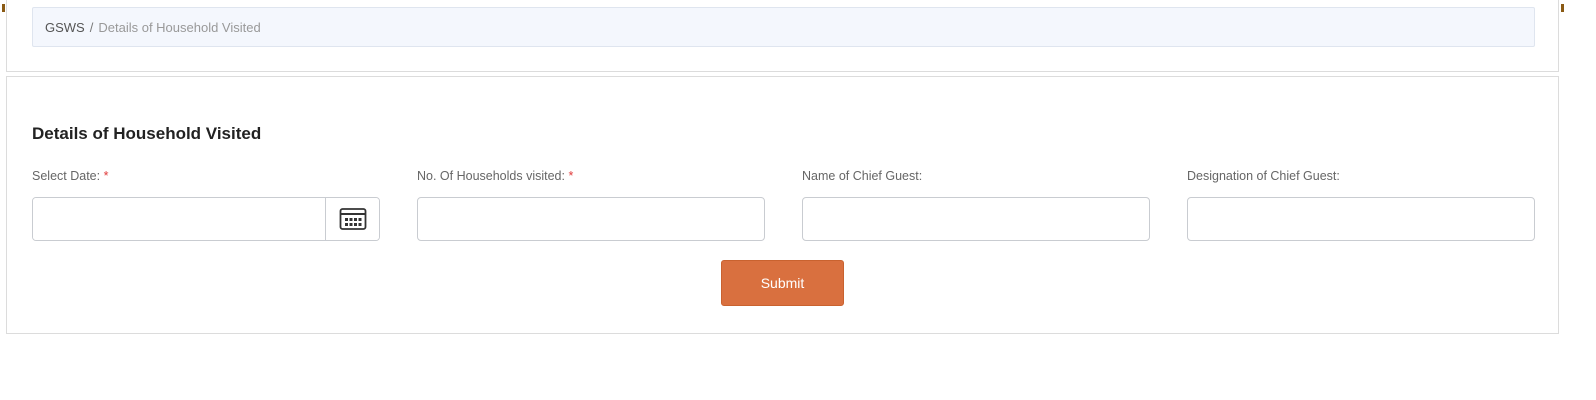 Image resolution: width=1596 pixels, height=400 pixels. What do you see at coordinates (782, 283) in the screenshot?
I see `submit-button: Submit` at bounding box center [782, 283].